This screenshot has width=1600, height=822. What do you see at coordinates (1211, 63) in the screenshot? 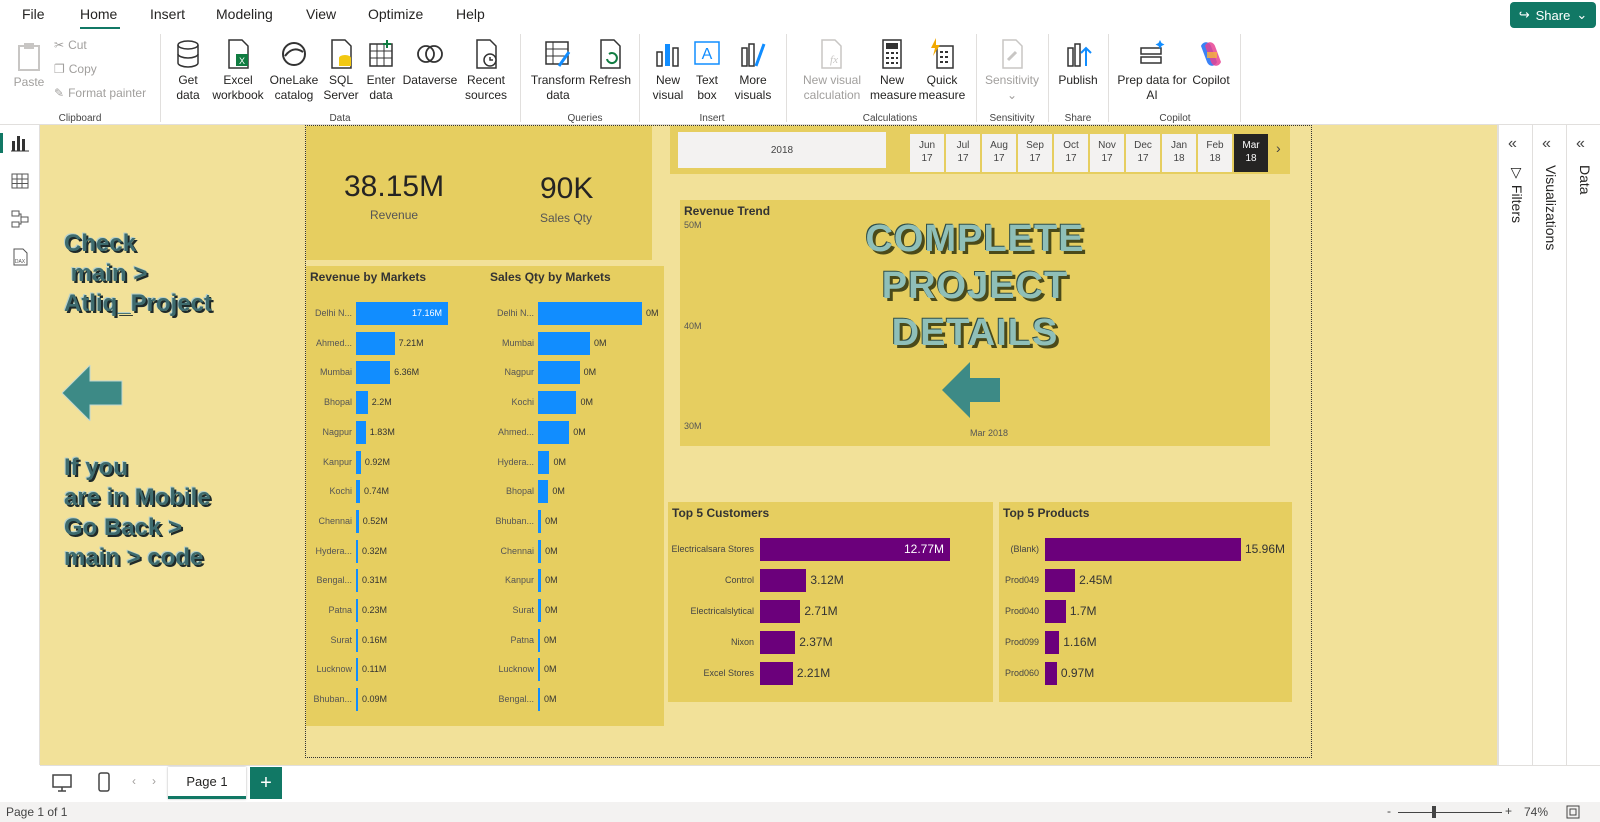
I see `copilot-button: Copilot` at bounding box center [1211, 63].